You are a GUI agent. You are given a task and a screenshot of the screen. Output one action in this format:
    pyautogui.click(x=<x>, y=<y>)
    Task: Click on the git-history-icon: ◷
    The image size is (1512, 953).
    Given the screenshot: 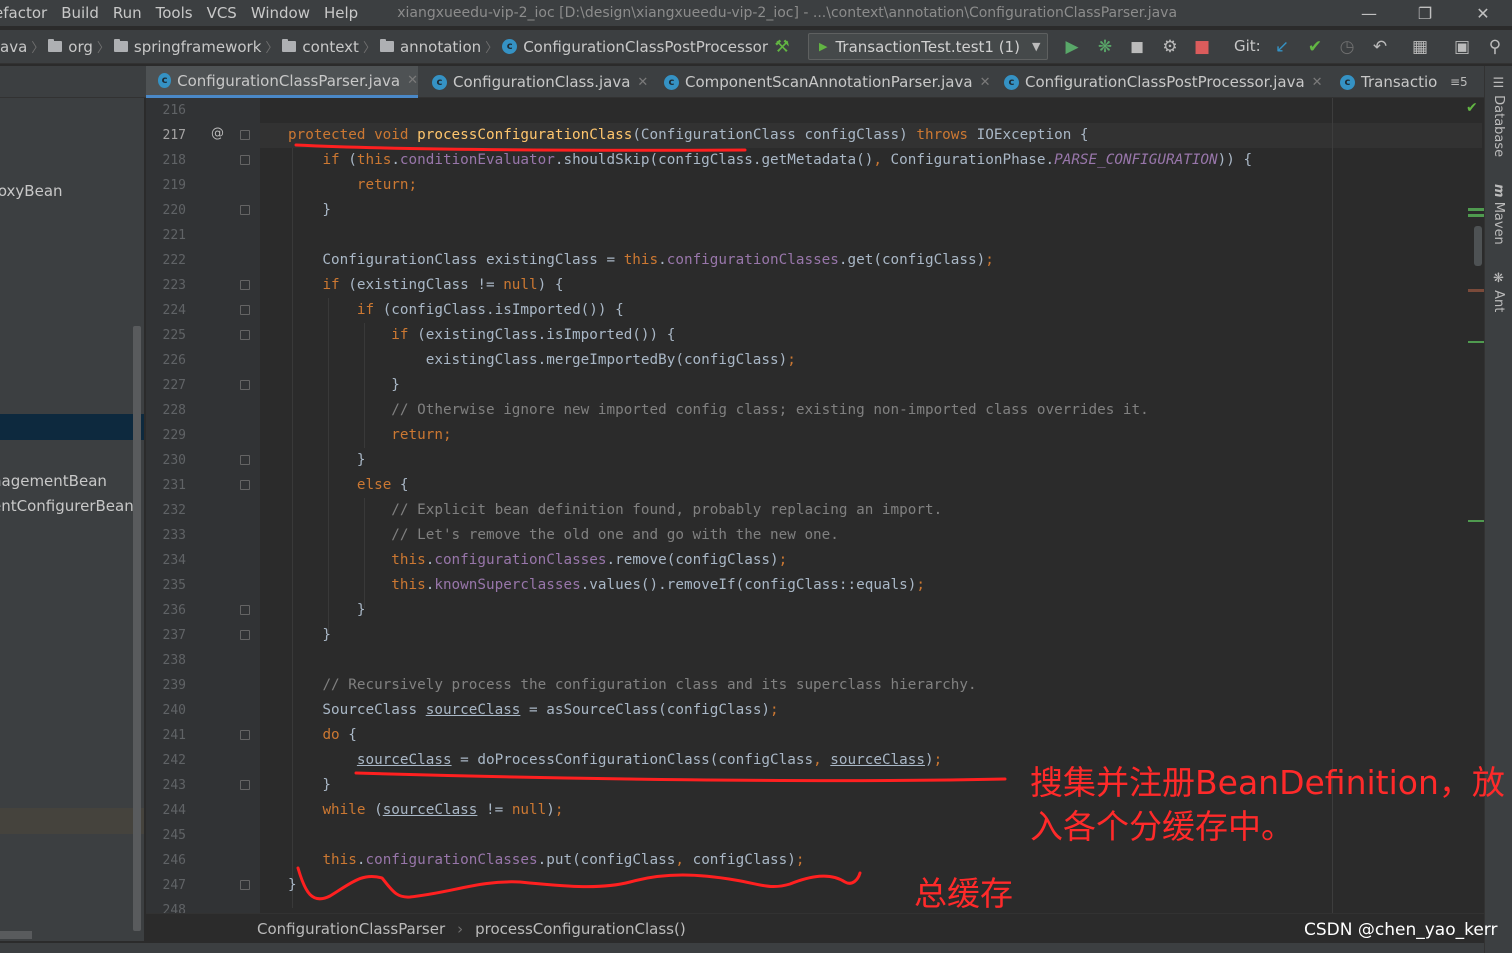 What is the action you would take?
    pyautogui.click(x=1347, y=47)
    